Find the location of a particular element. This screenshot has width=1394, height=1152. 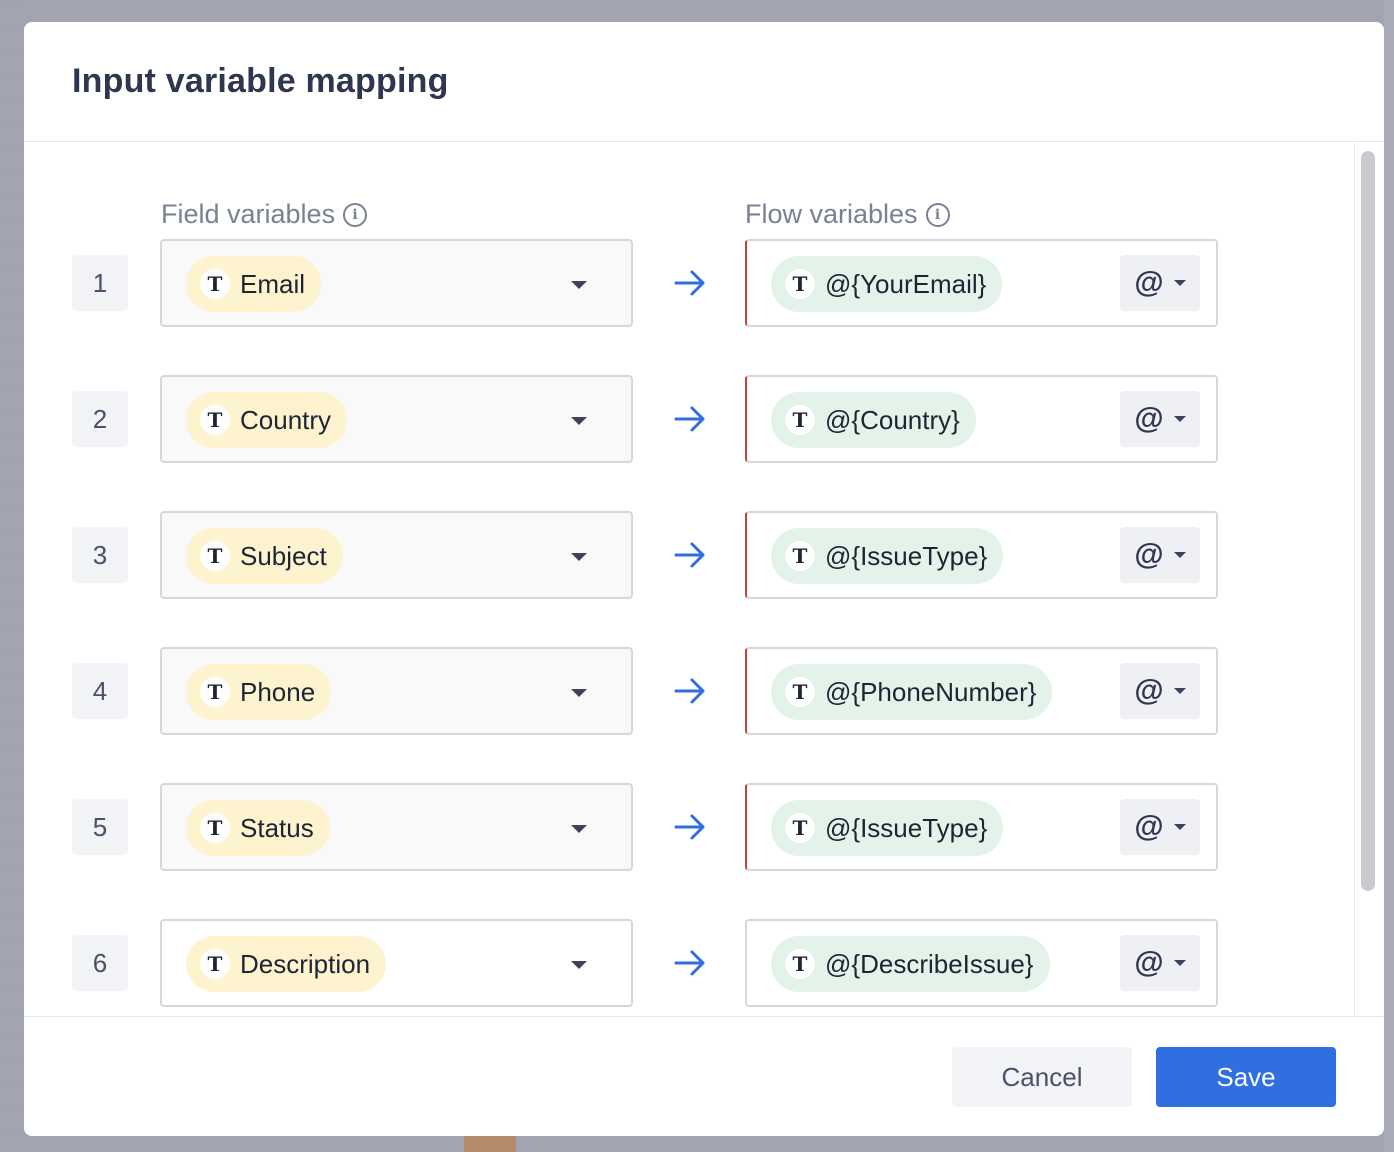

flow-variable-chip: T @{PhoneNumber} is located at coordinates (912, 692).